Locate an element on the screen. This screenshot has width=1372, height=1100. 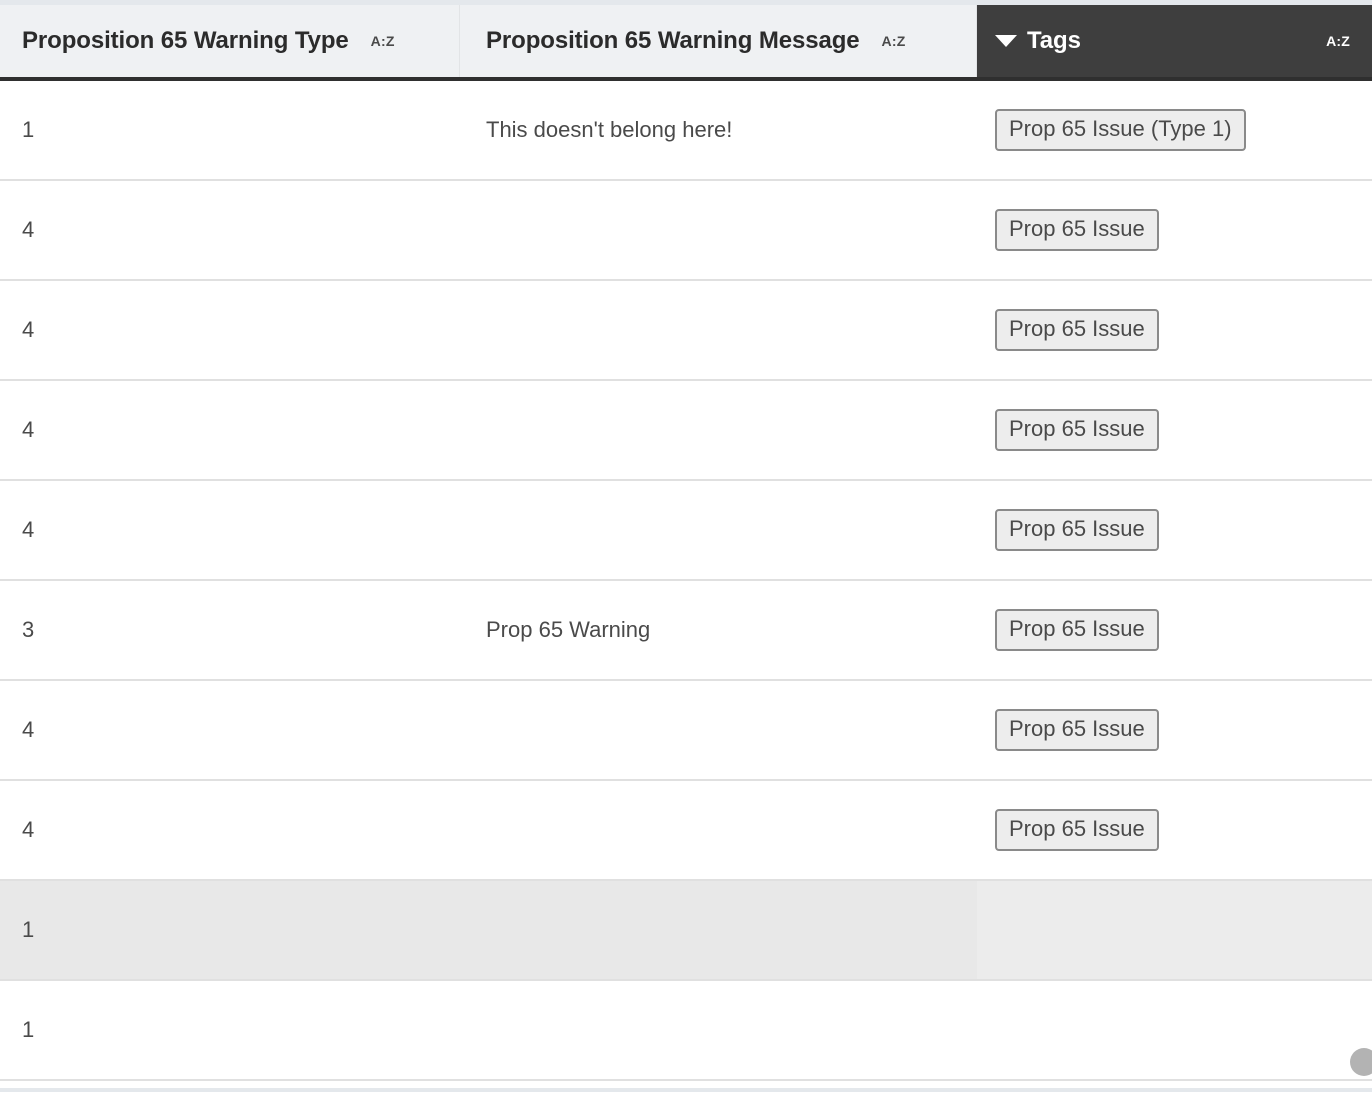
tag-chip: Prop 65 Issue (Type 1) is located at coordinates (1120, 130).